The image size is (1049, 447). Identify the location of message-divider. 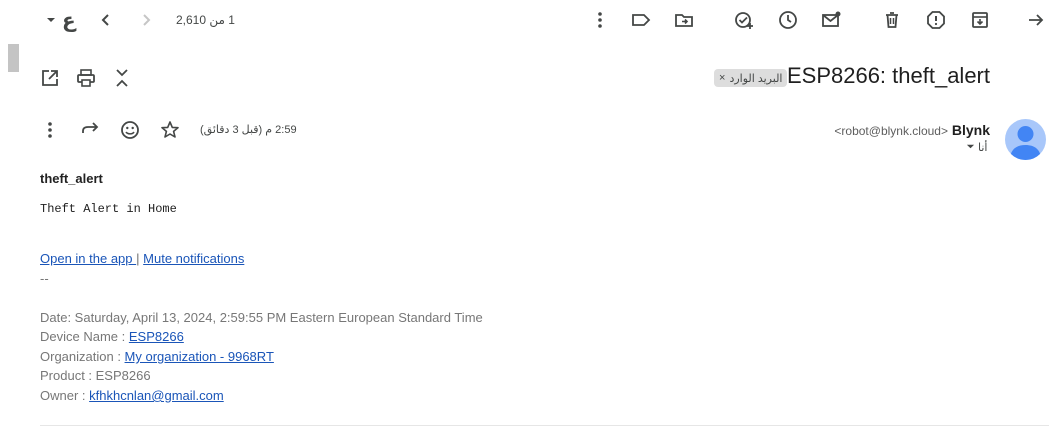
(544, 425).